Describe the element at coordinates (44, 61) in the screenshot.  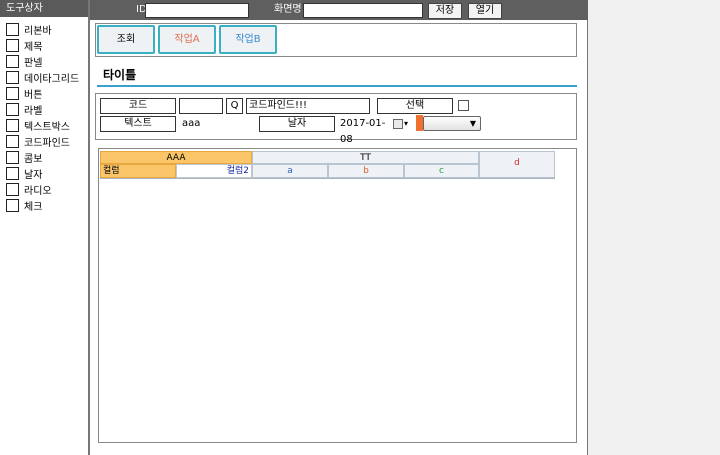
I see `tool-item-panel: 판넬` at that location.